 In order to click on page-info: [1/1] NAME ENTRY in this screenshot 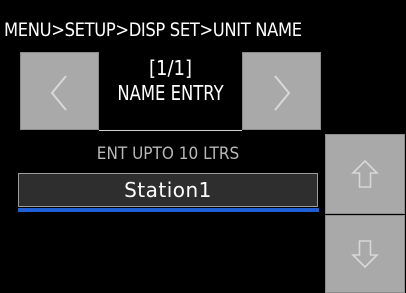, I will do `click(170, 91)`.